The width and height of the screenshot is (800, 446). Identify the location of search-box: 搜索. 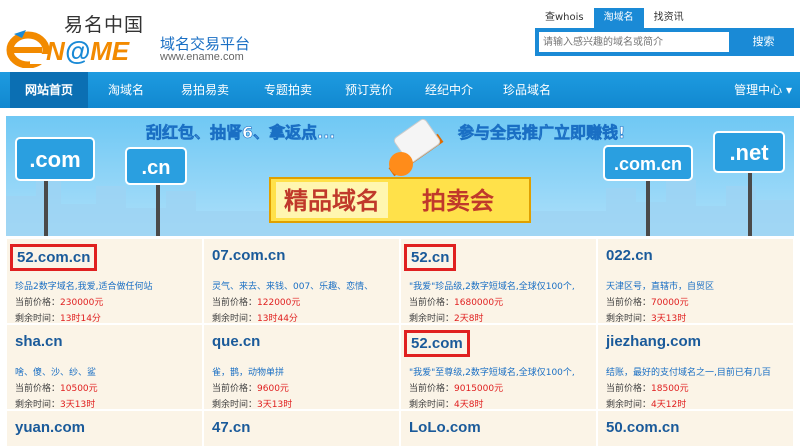
(664, 42).